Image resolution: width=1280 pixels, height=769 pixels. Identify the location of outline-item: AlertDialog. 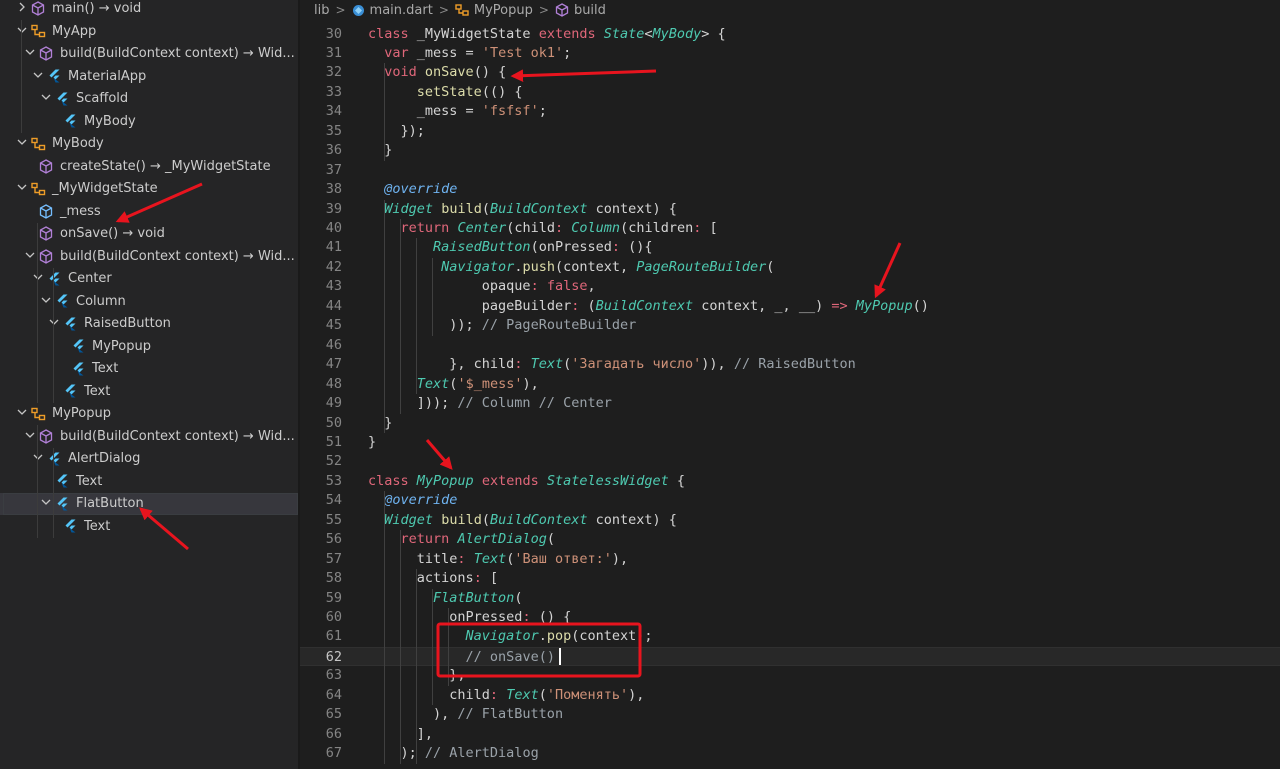
(149, 459).